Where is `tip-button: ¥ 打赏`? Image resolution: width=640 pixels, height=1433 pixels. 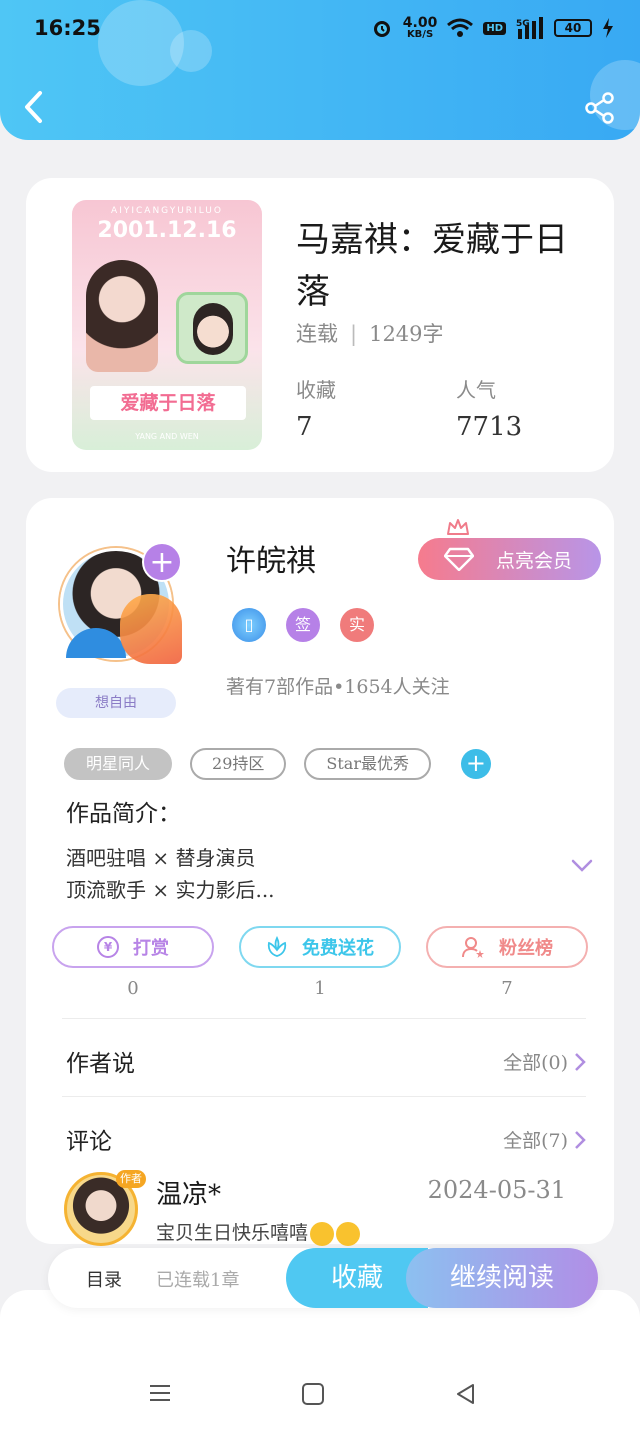
tip-button: ¥ 打赏 is located at coordinates (133, 947).